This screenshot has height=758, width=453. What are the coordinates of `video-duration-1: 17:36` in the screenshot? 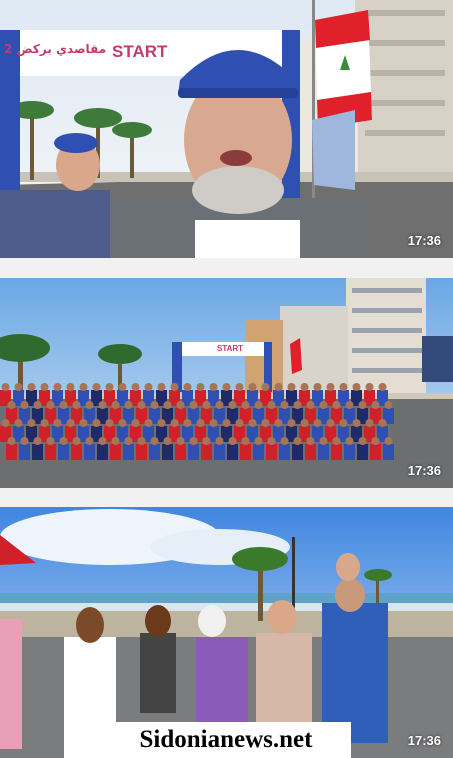 It's located at (424, 240).